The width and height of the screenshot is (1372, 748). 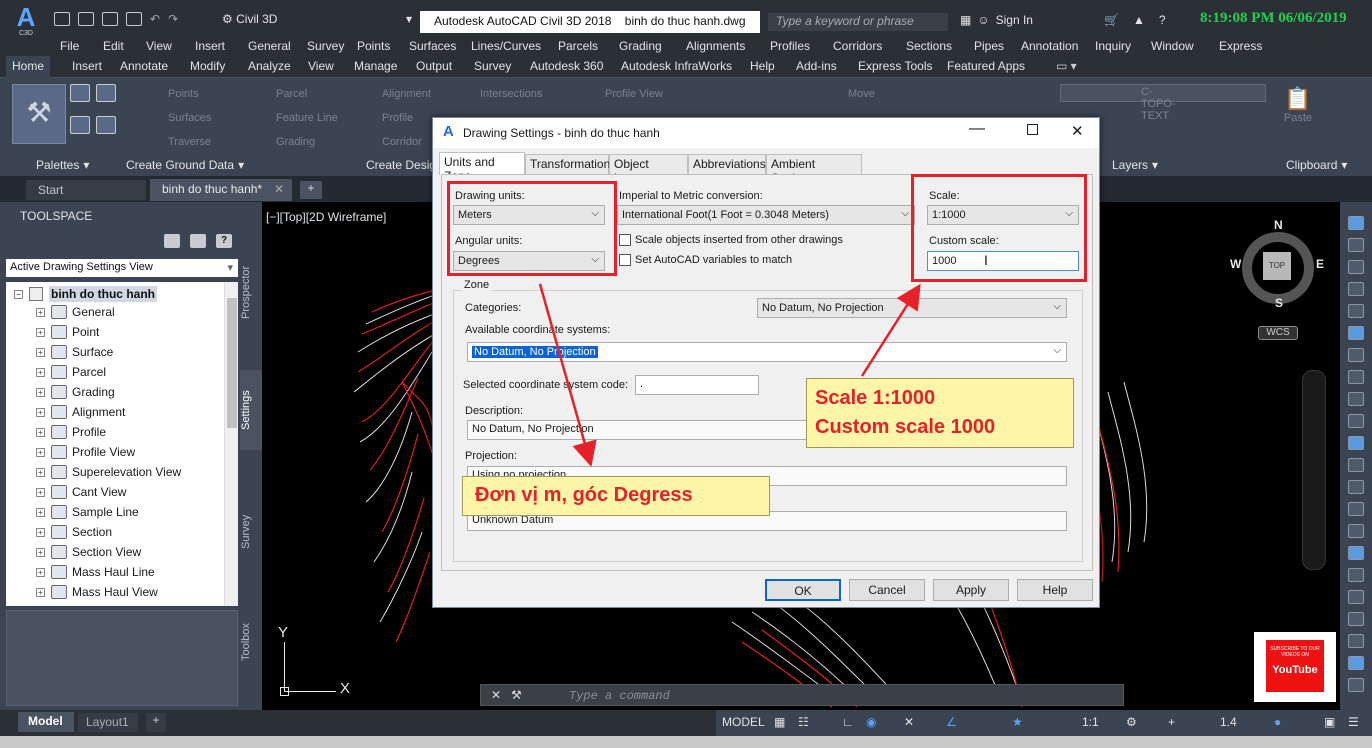 What do you see at coordinates (1329, 722) in the screenshot?
I see `fullscreen-icon: ▣` at bounding box center [1329, 722].